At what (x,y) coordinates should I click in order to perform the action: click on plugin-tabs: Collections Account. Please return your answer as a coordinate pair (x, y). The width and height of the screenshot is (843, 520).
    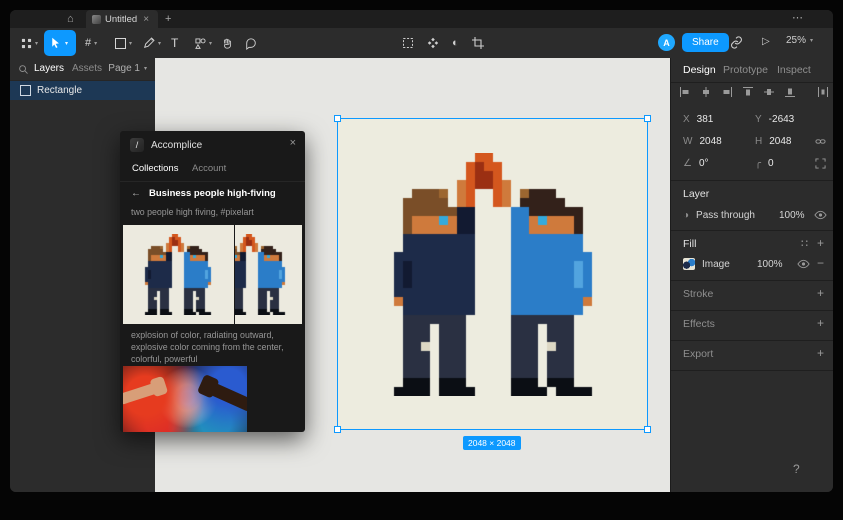
    Looking at the image, I should click on (212, 170).